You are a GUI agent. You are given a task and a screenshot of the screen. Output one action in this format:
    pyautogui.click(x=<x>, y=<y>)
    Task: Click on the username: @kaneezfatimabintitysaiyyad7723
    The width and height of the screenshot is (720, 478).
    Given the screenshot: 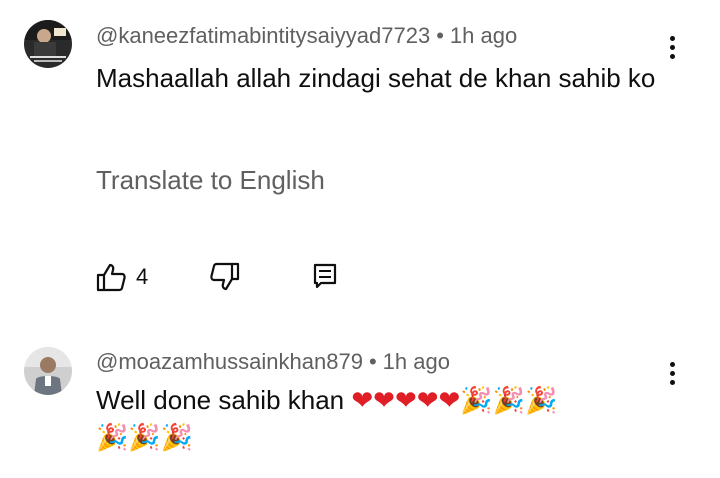 What is the action you would take?
    pyautogui.click(x=263, y=35)
    